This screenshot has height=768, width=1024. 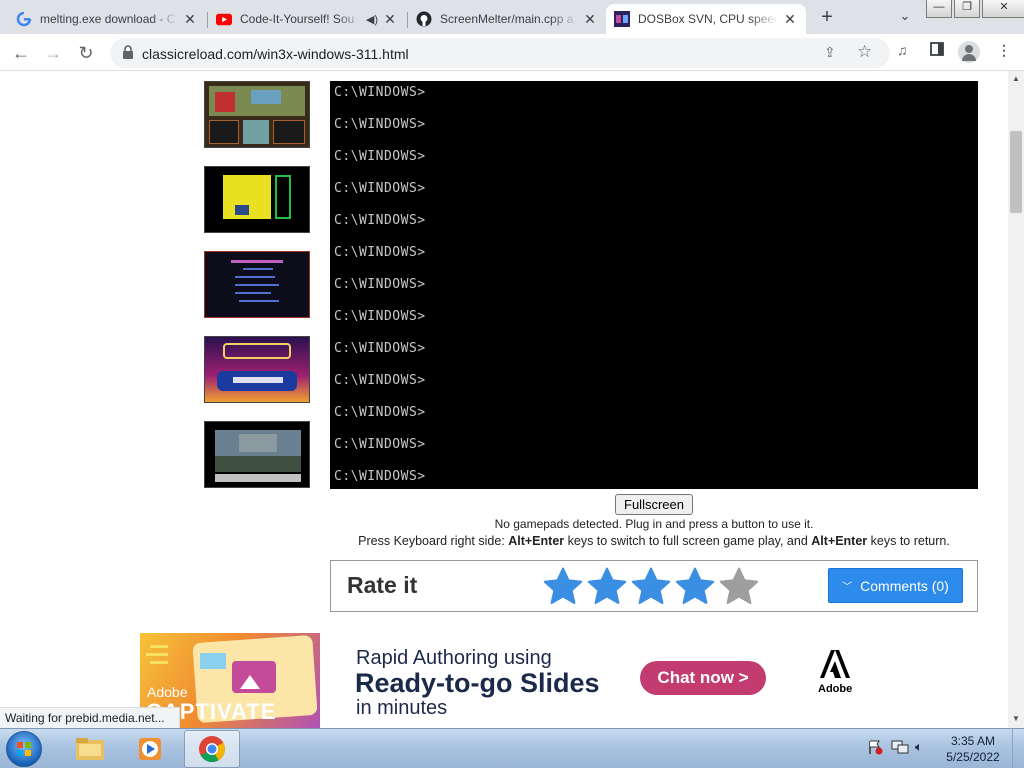 I want to click on tab-screenmelter-github: ScreenMelter/main.cpp a ✕, so click(x=507, y=19).